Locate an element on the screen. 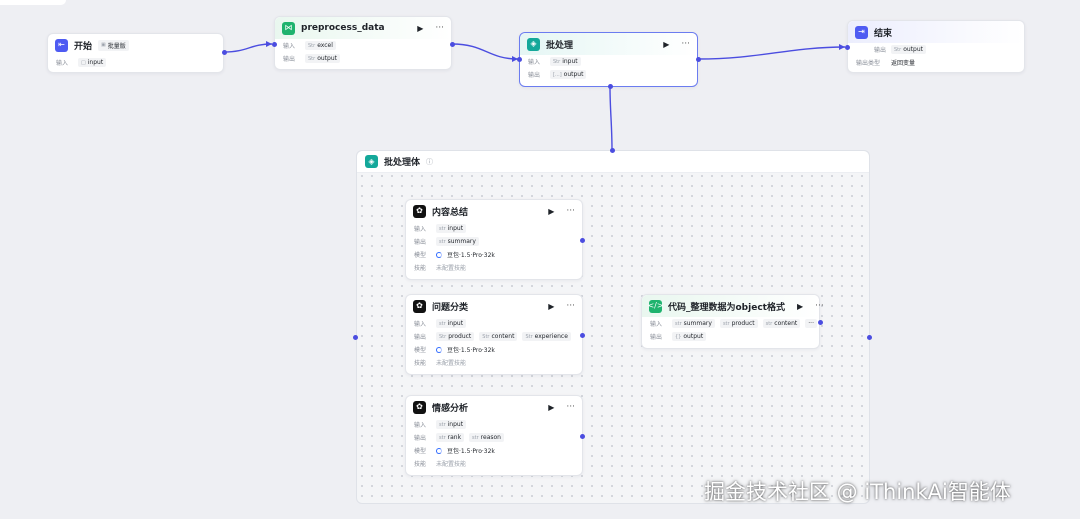  node-title: 代码_整理数据为object格式 is located at coordinates (726, 307).